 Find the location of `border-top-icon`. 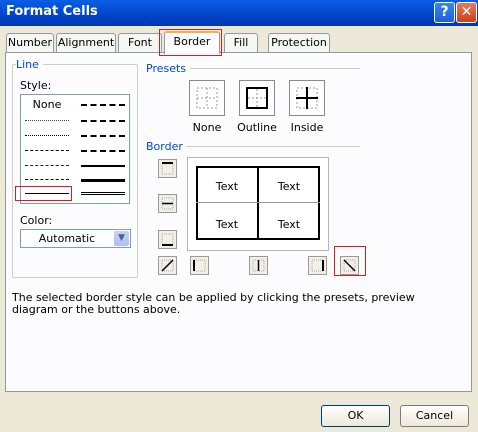

border-top-icon is located at coordinates (167, 168).